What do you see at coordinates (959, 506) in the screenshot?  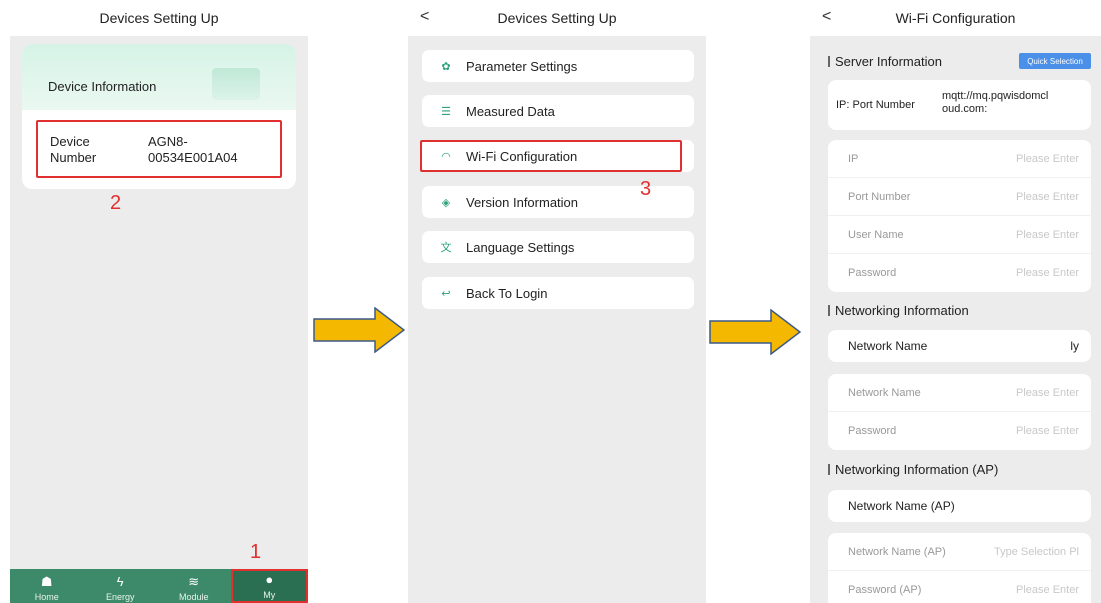 I see `ap-network-name-row: Network Name (AP)` at bounding box center [959, 506].